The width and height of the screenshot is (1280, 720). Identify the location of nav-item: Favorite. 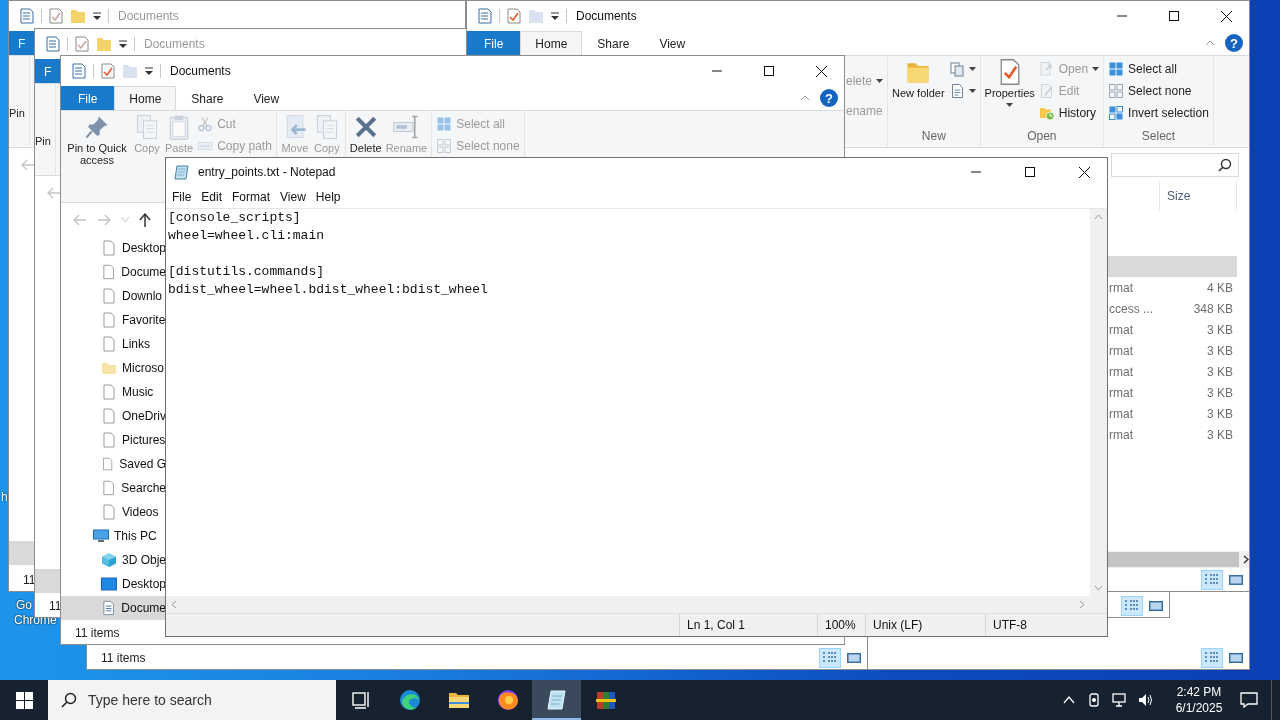
(113, 320).